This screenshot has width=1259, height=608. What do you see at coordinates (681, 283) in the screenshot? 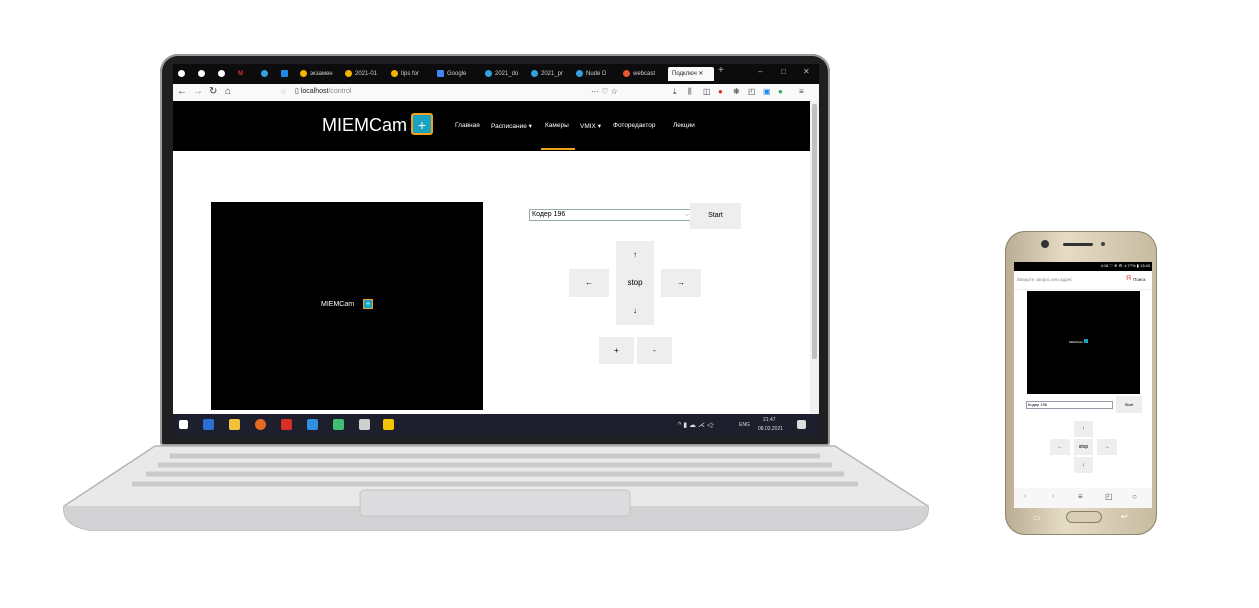
I see `pan-right-button: →` at bounding box center [681, 283].